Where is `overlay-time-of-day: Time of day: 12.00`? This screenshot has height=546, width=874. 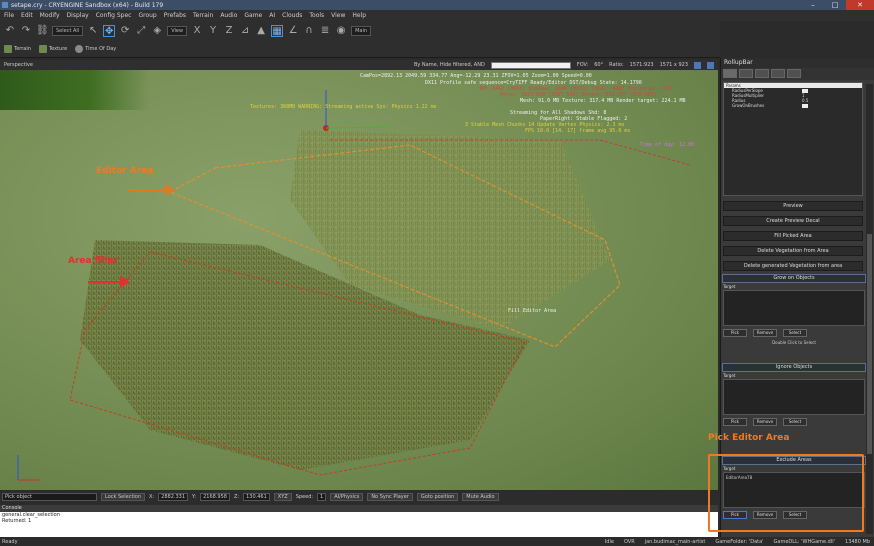 overlay-time-of-day: Time of day: 12.00 is located at coordinates (667, 145).